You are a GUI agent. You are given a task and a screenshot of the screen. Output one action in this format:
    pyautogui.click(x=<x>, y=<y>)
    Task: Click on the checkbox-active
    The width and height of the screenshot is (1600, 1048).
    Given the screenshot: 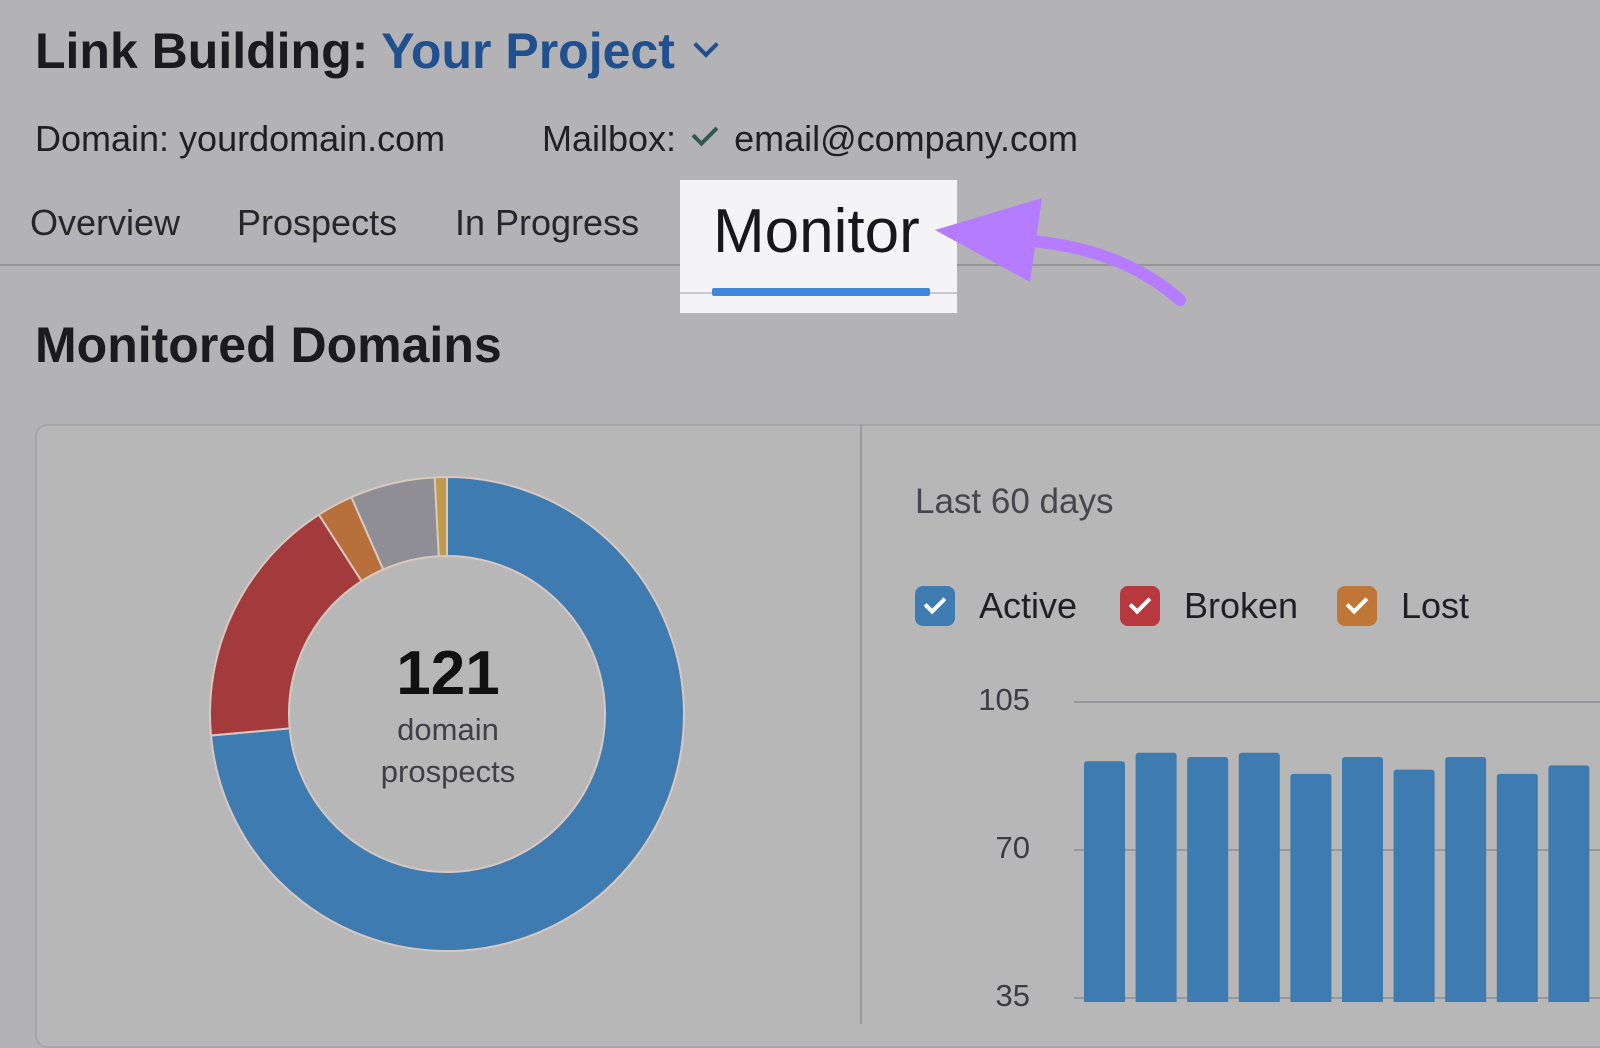 What is the action you would take?
    pyautogui.click(x=935, y=606)
    